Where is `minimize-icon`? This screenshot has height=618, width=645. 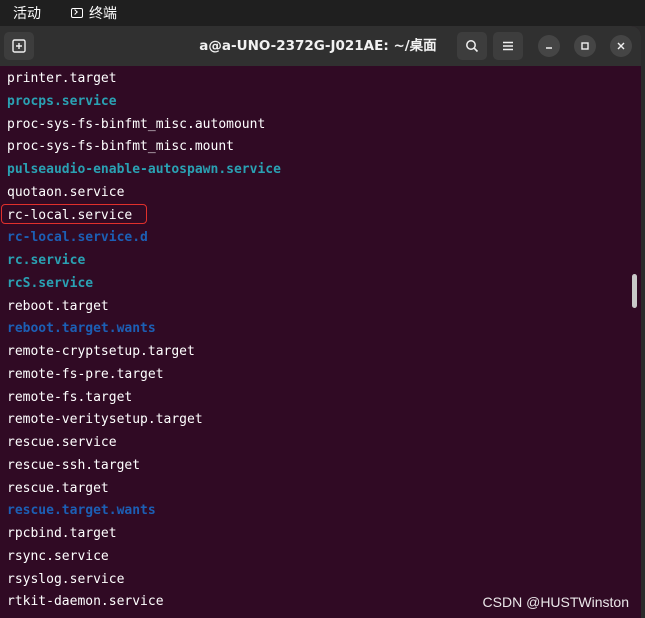
minimize-icon is located at coordinates (549, 48).